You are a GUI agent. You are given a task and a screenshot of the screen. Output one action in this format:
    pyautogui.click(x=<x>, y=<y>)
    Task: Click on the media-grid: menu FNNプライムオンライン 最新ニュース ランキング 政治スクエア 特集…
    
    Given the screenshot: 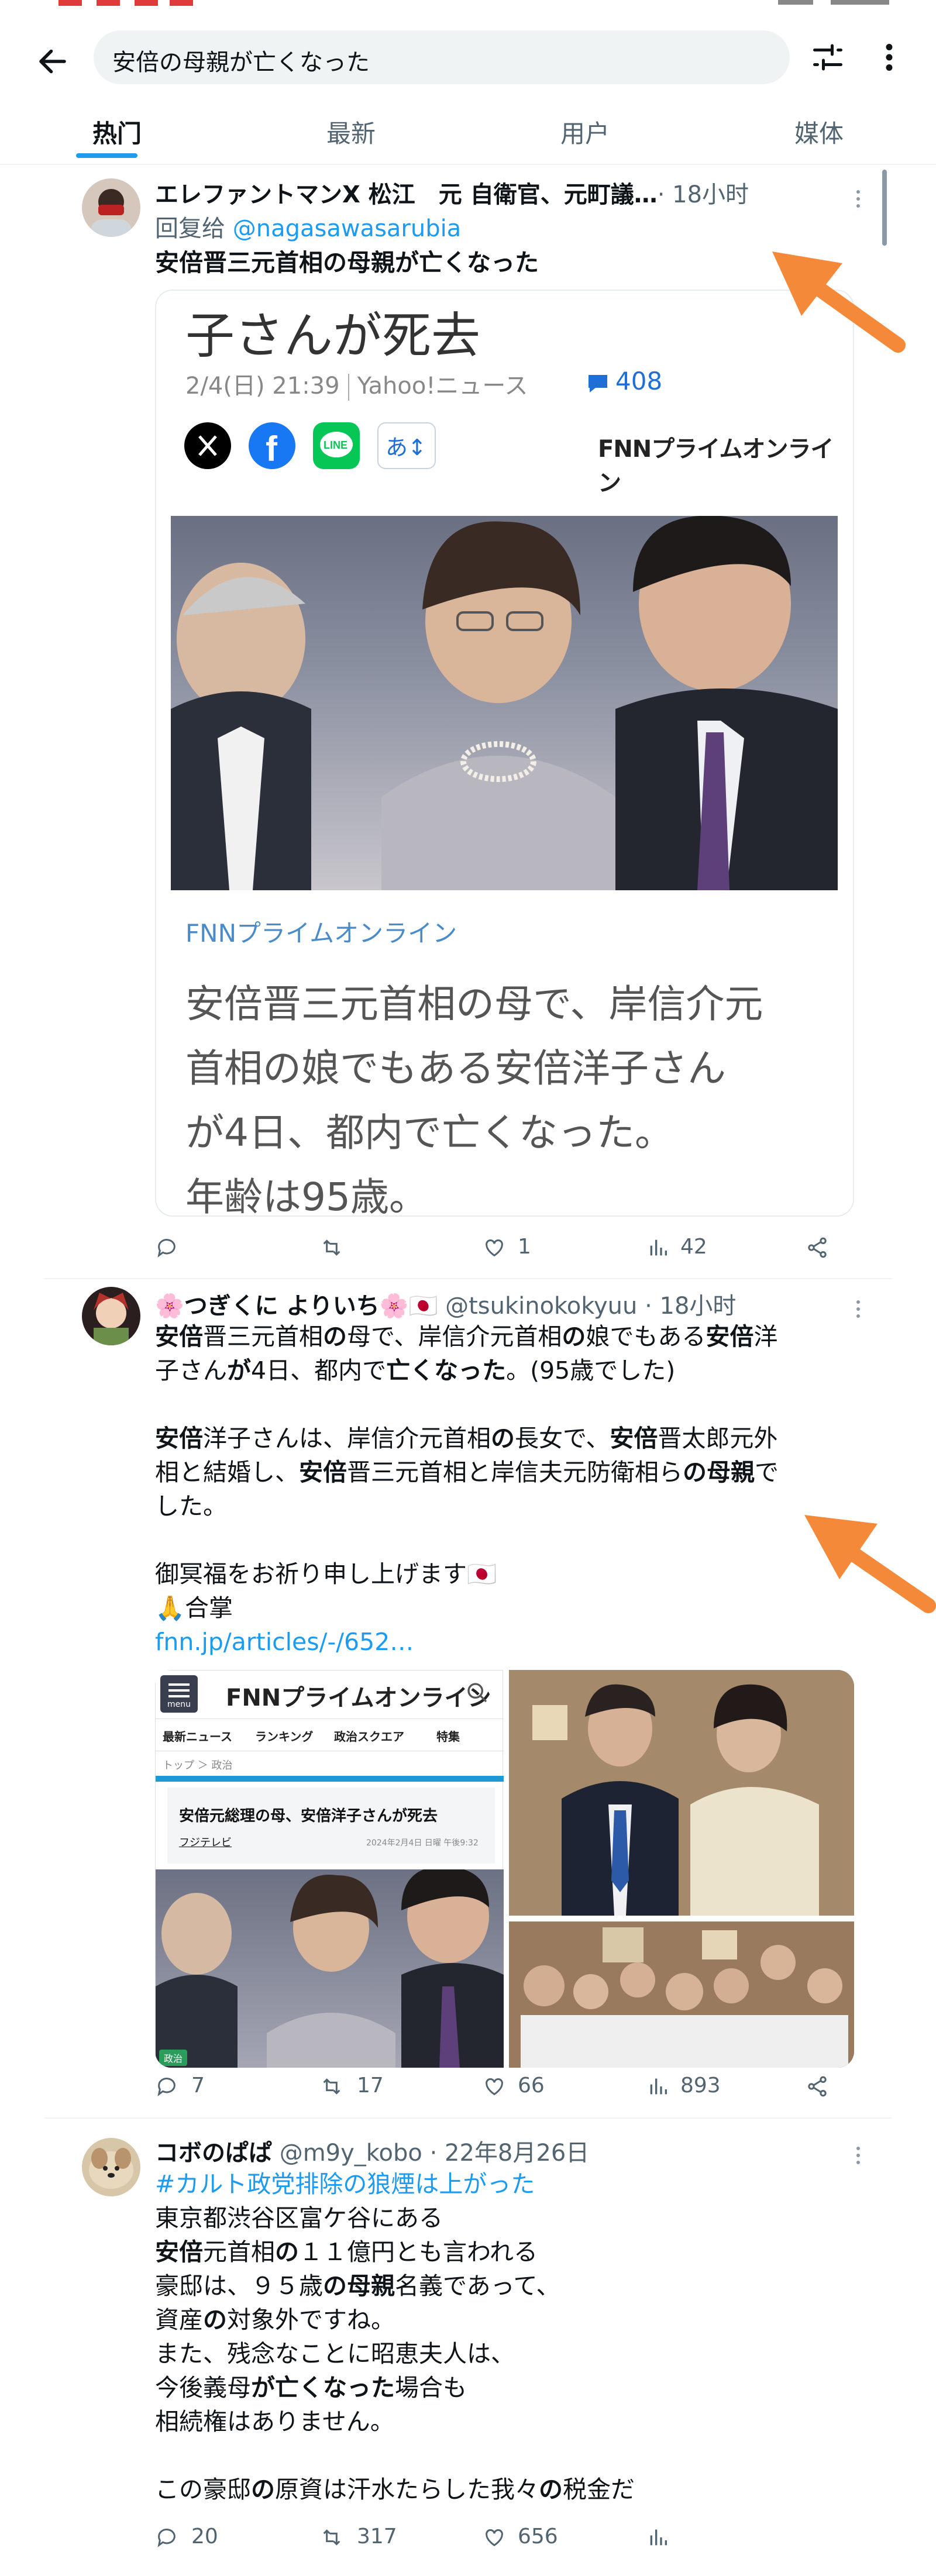 What is the action you would take?
    pyautogui.click(x=504, y=1869)
    